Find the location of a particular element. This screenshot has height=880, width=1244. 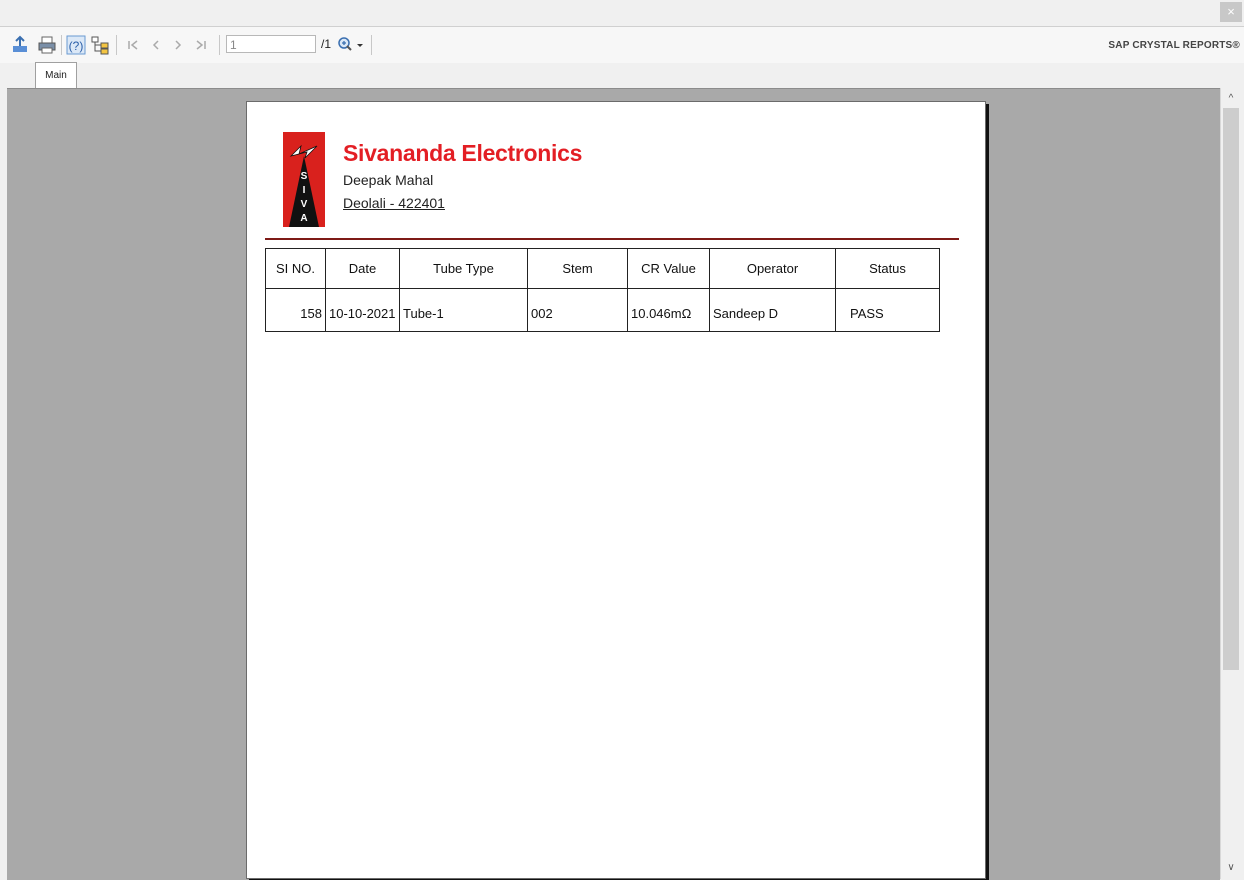

tab-main-report: Main Report is located at coordinates (56, 84).